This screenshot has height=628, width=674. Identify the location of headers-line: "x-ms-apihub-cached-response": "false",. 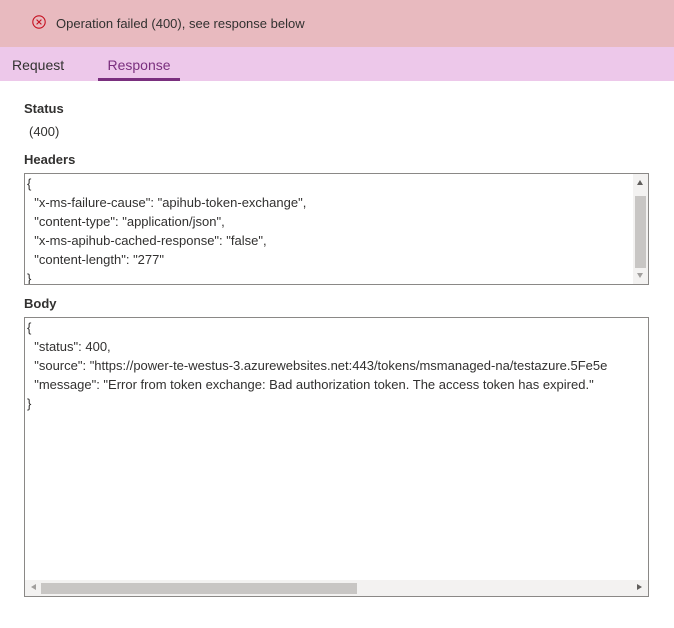
(147, 240).